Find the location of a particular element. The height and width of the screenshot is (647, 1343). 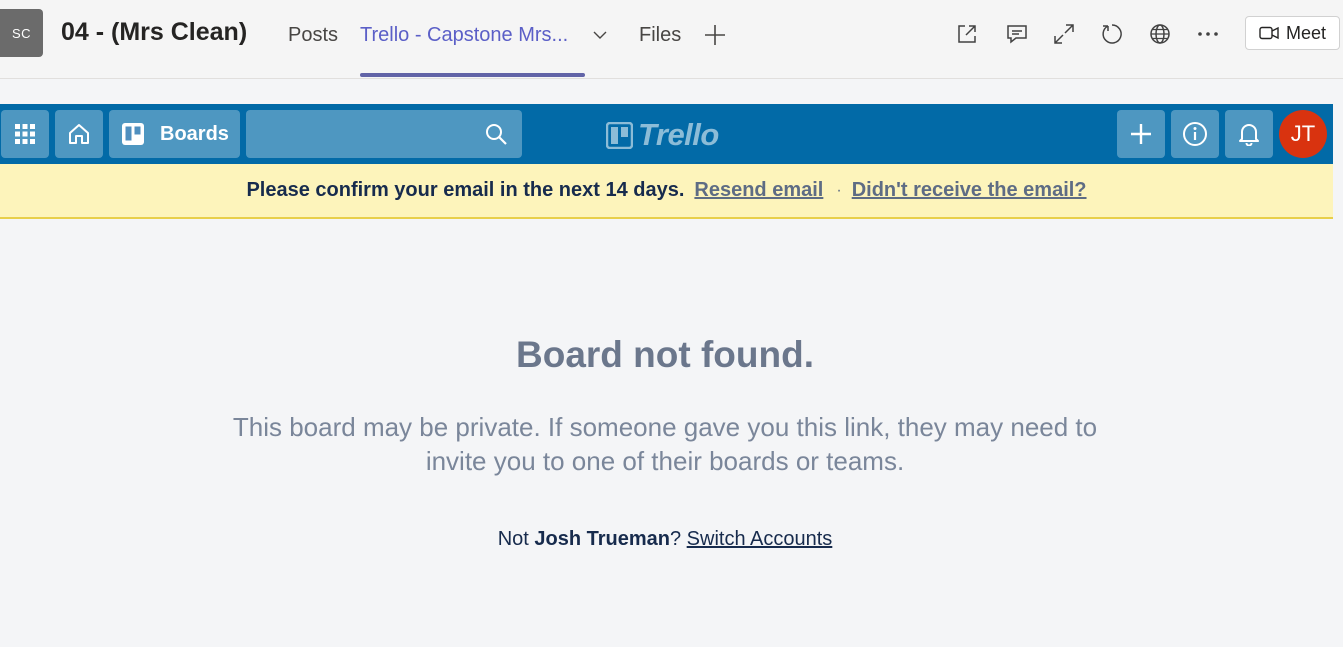

boards-button: Boards is located at coordinates (174, 134).